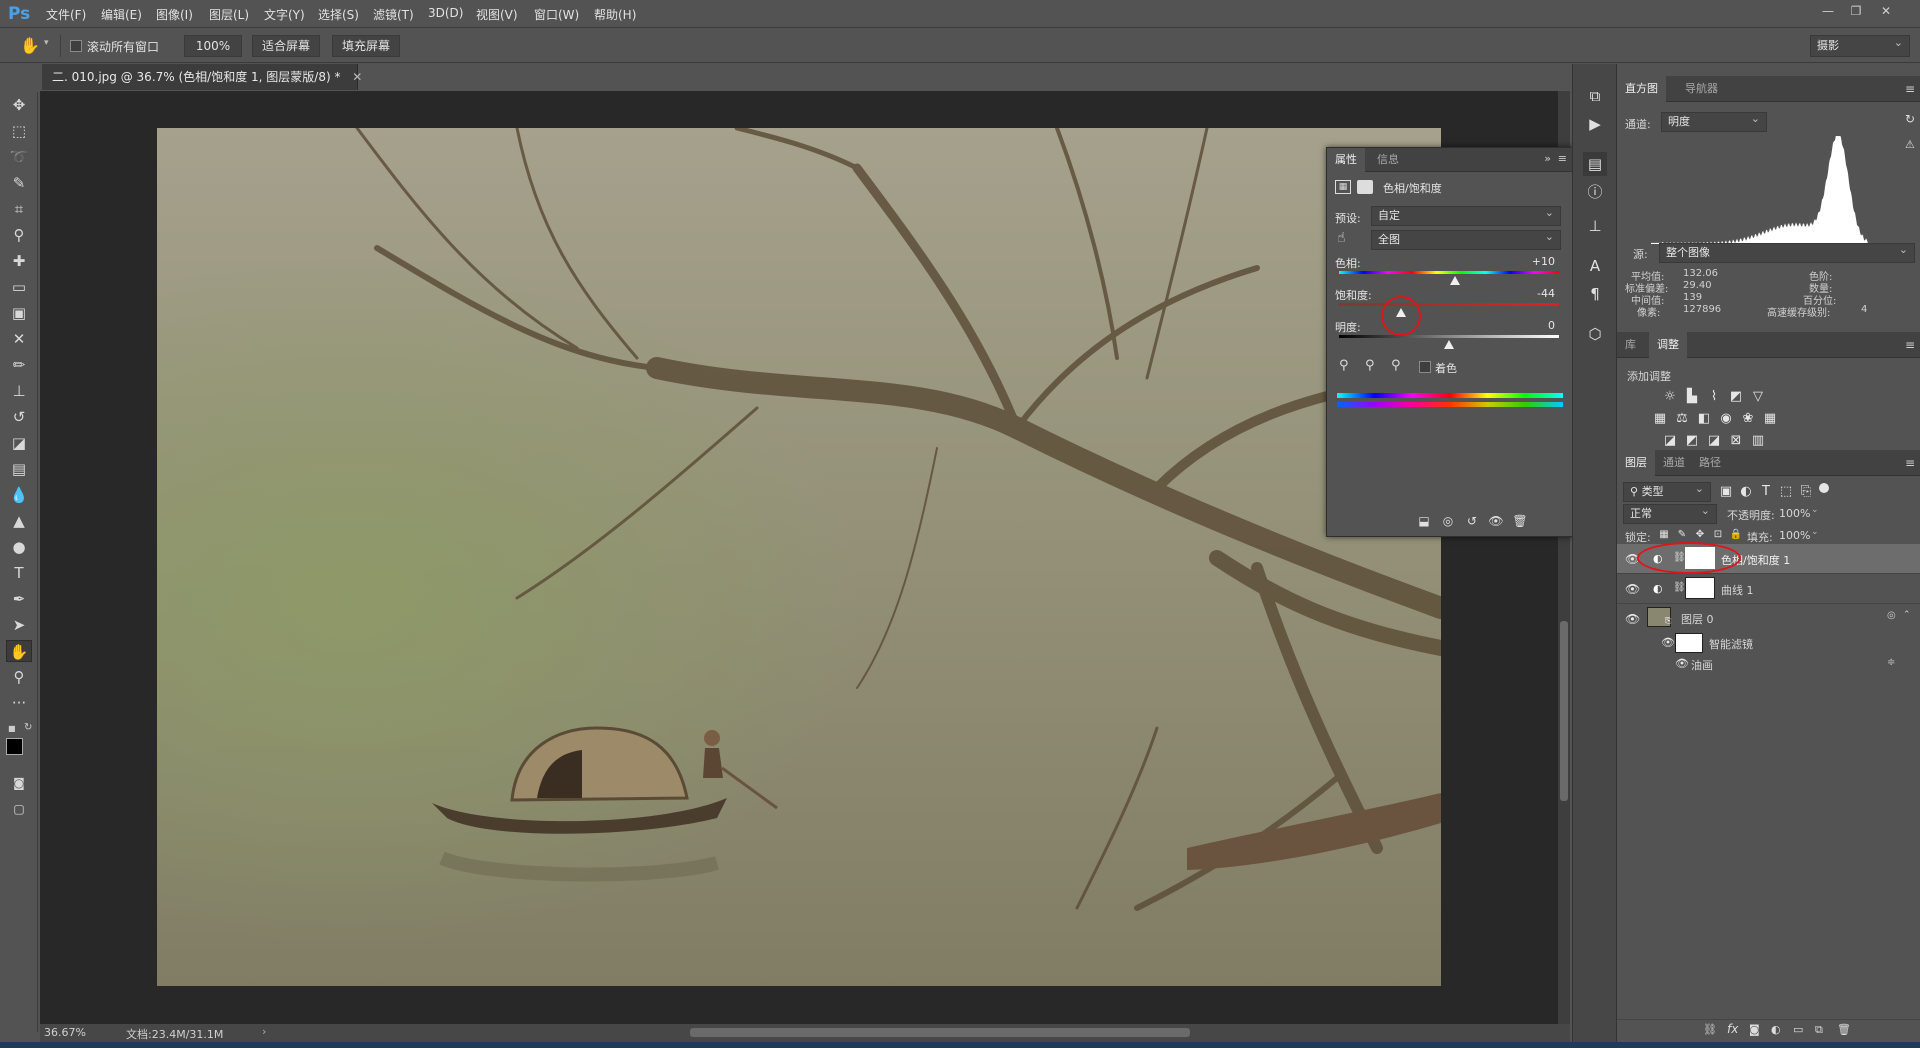 This screenshot has width=1920, height=1048. Describe the element at coordinates (76, 46) in the screenshot. I see `scroll-all-checkbox` at that location.